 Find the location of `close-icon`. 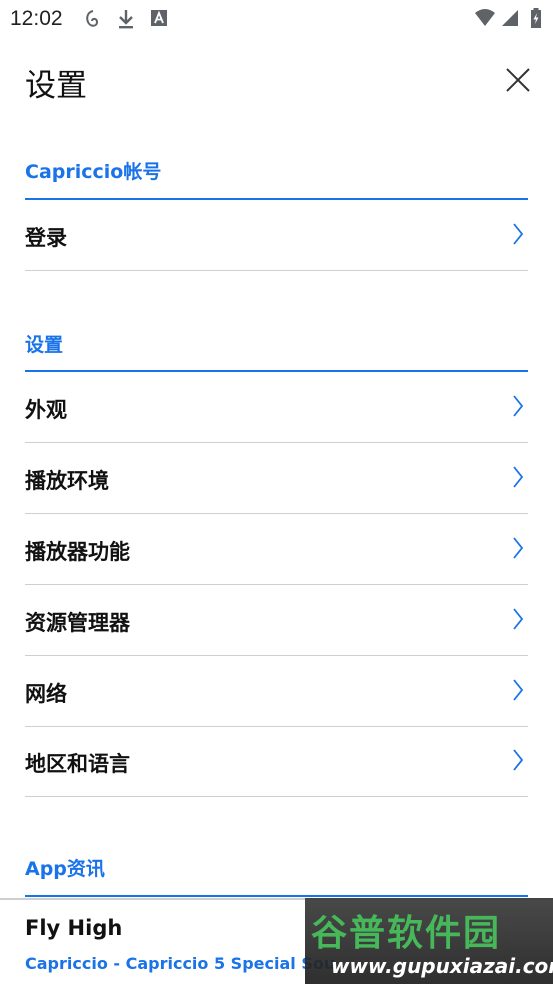

close-icon is located at coordinates (518, 80).